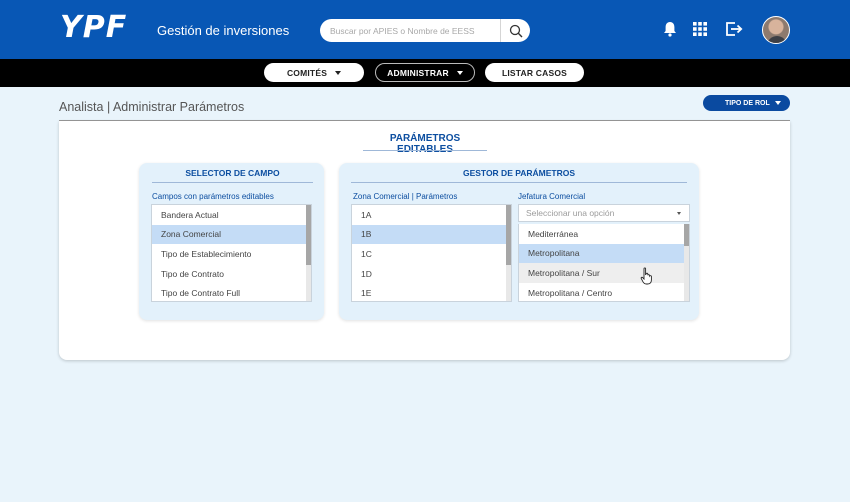 This screenshot has height=502, width=850. What do you see at coordinates (431, 292) in the screenshot?
I see `list-item: 1E` at bounding box center [431, 292].